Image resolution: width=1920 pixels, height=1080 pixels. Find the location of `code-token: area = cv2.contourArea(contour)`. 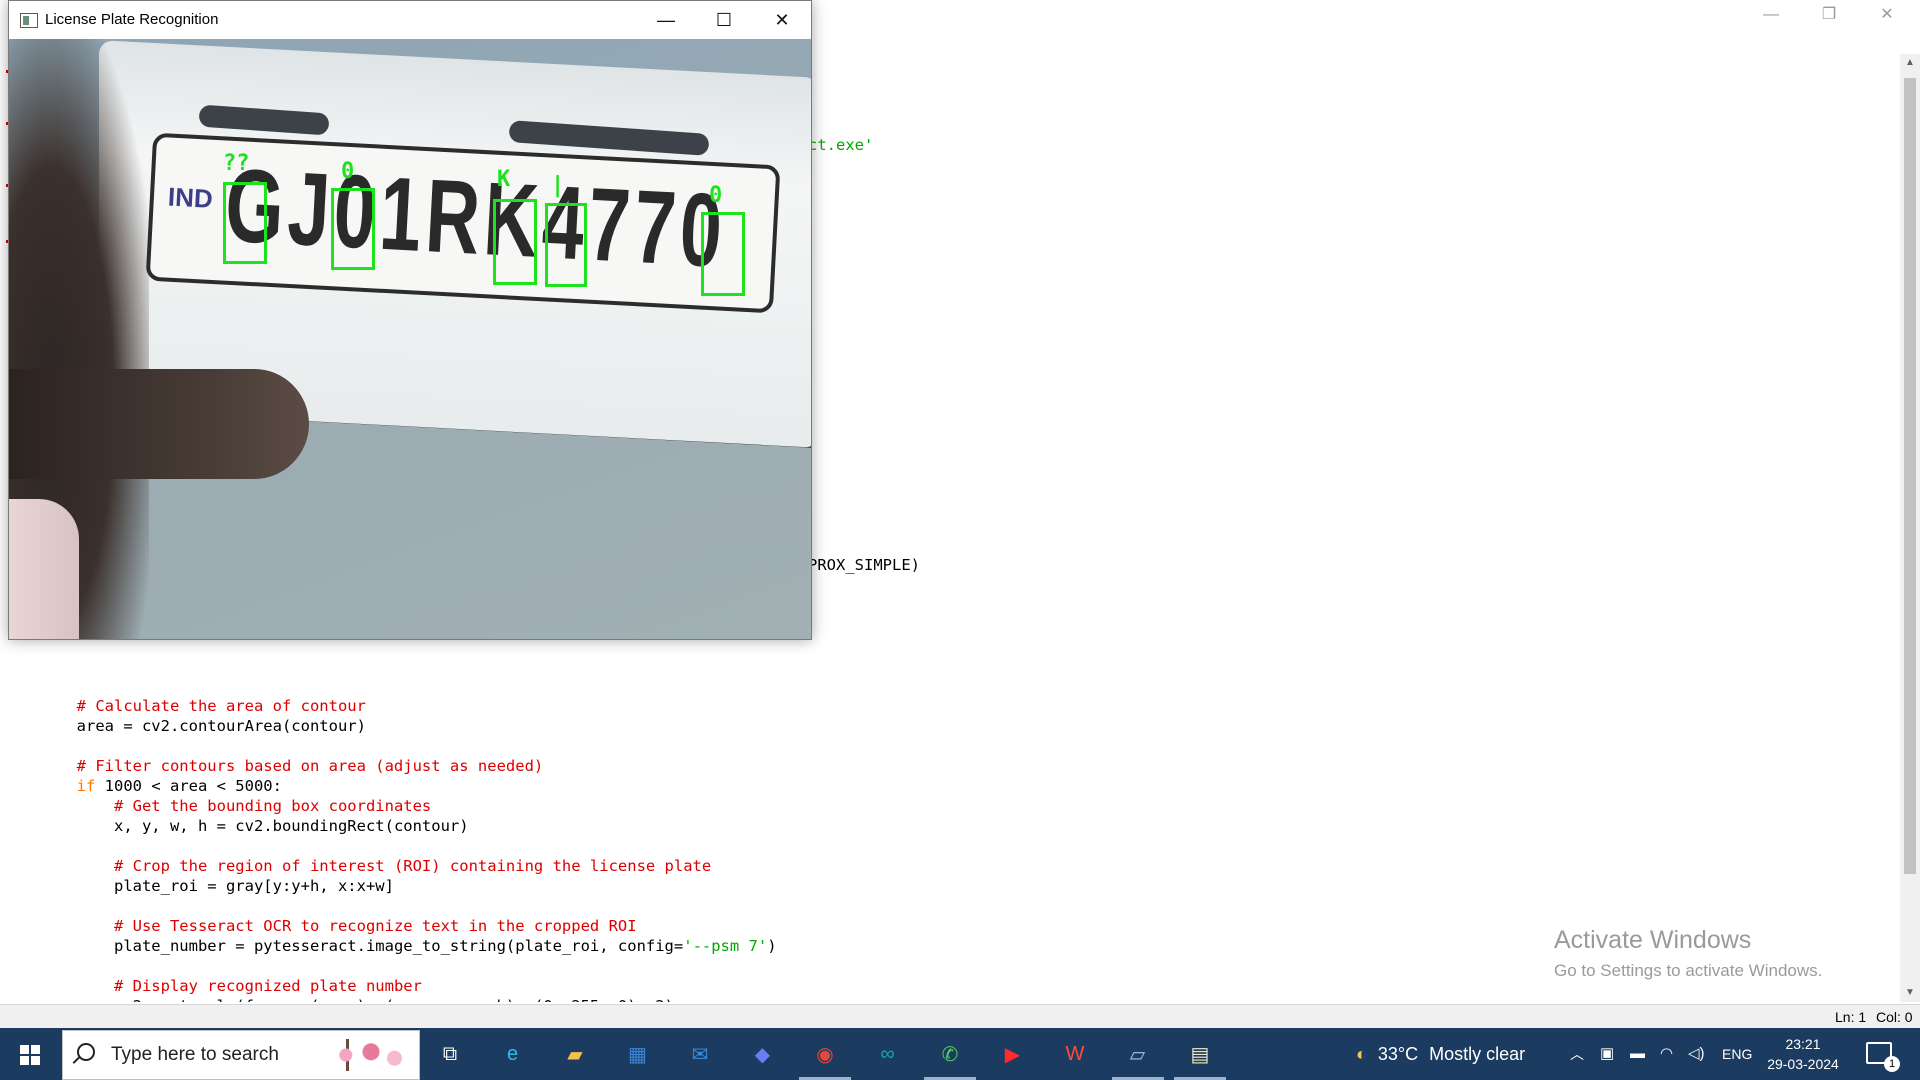

code-token: area = cv2.contourArea(contour) is located at coordinates (221, 726).